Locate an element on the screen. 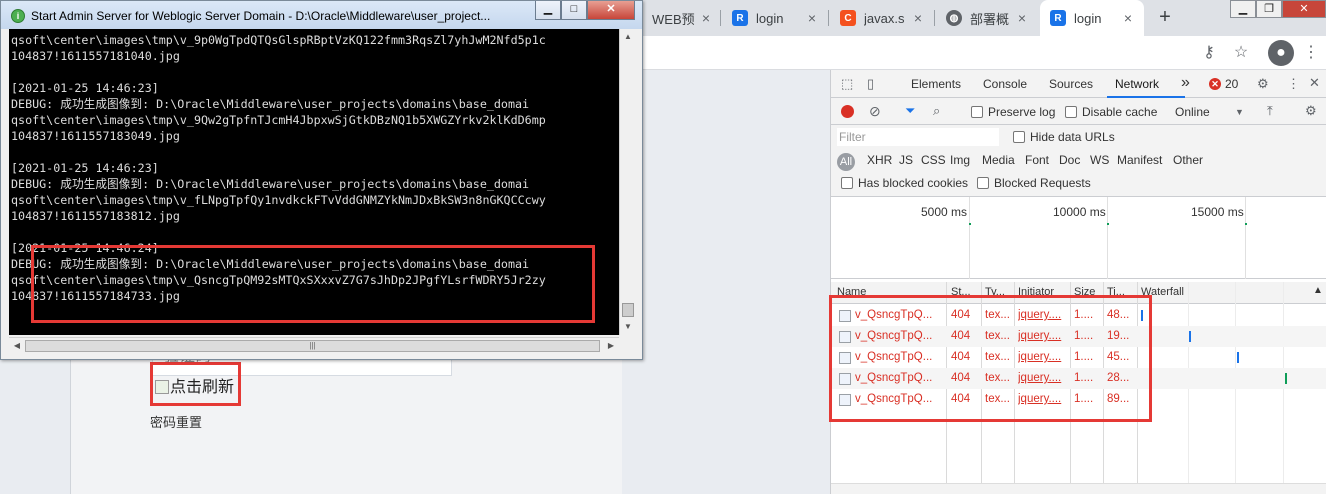 The height and width of the screenshot is (494, 1326). console-line: [2021-01-25 14:46:23] is located at coordinates (85, 88).